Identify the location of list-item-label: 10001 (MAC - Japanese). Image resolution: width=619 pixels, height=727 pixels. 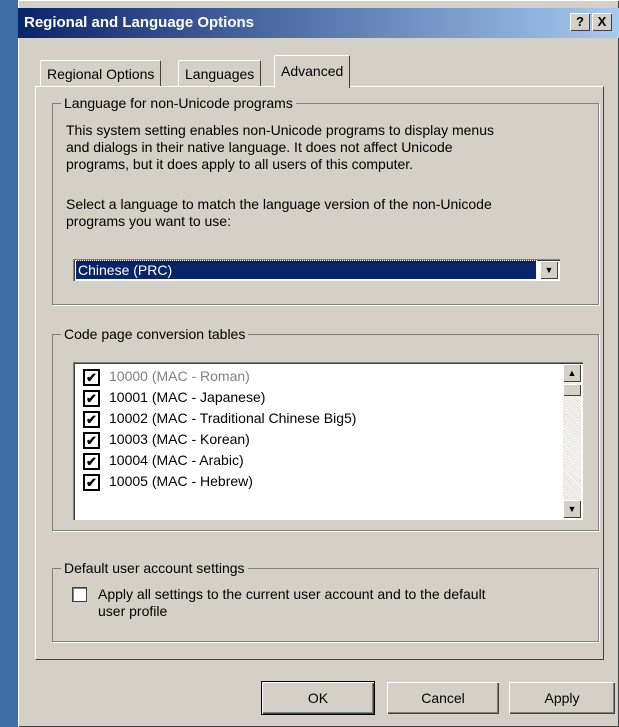
(187, 397).